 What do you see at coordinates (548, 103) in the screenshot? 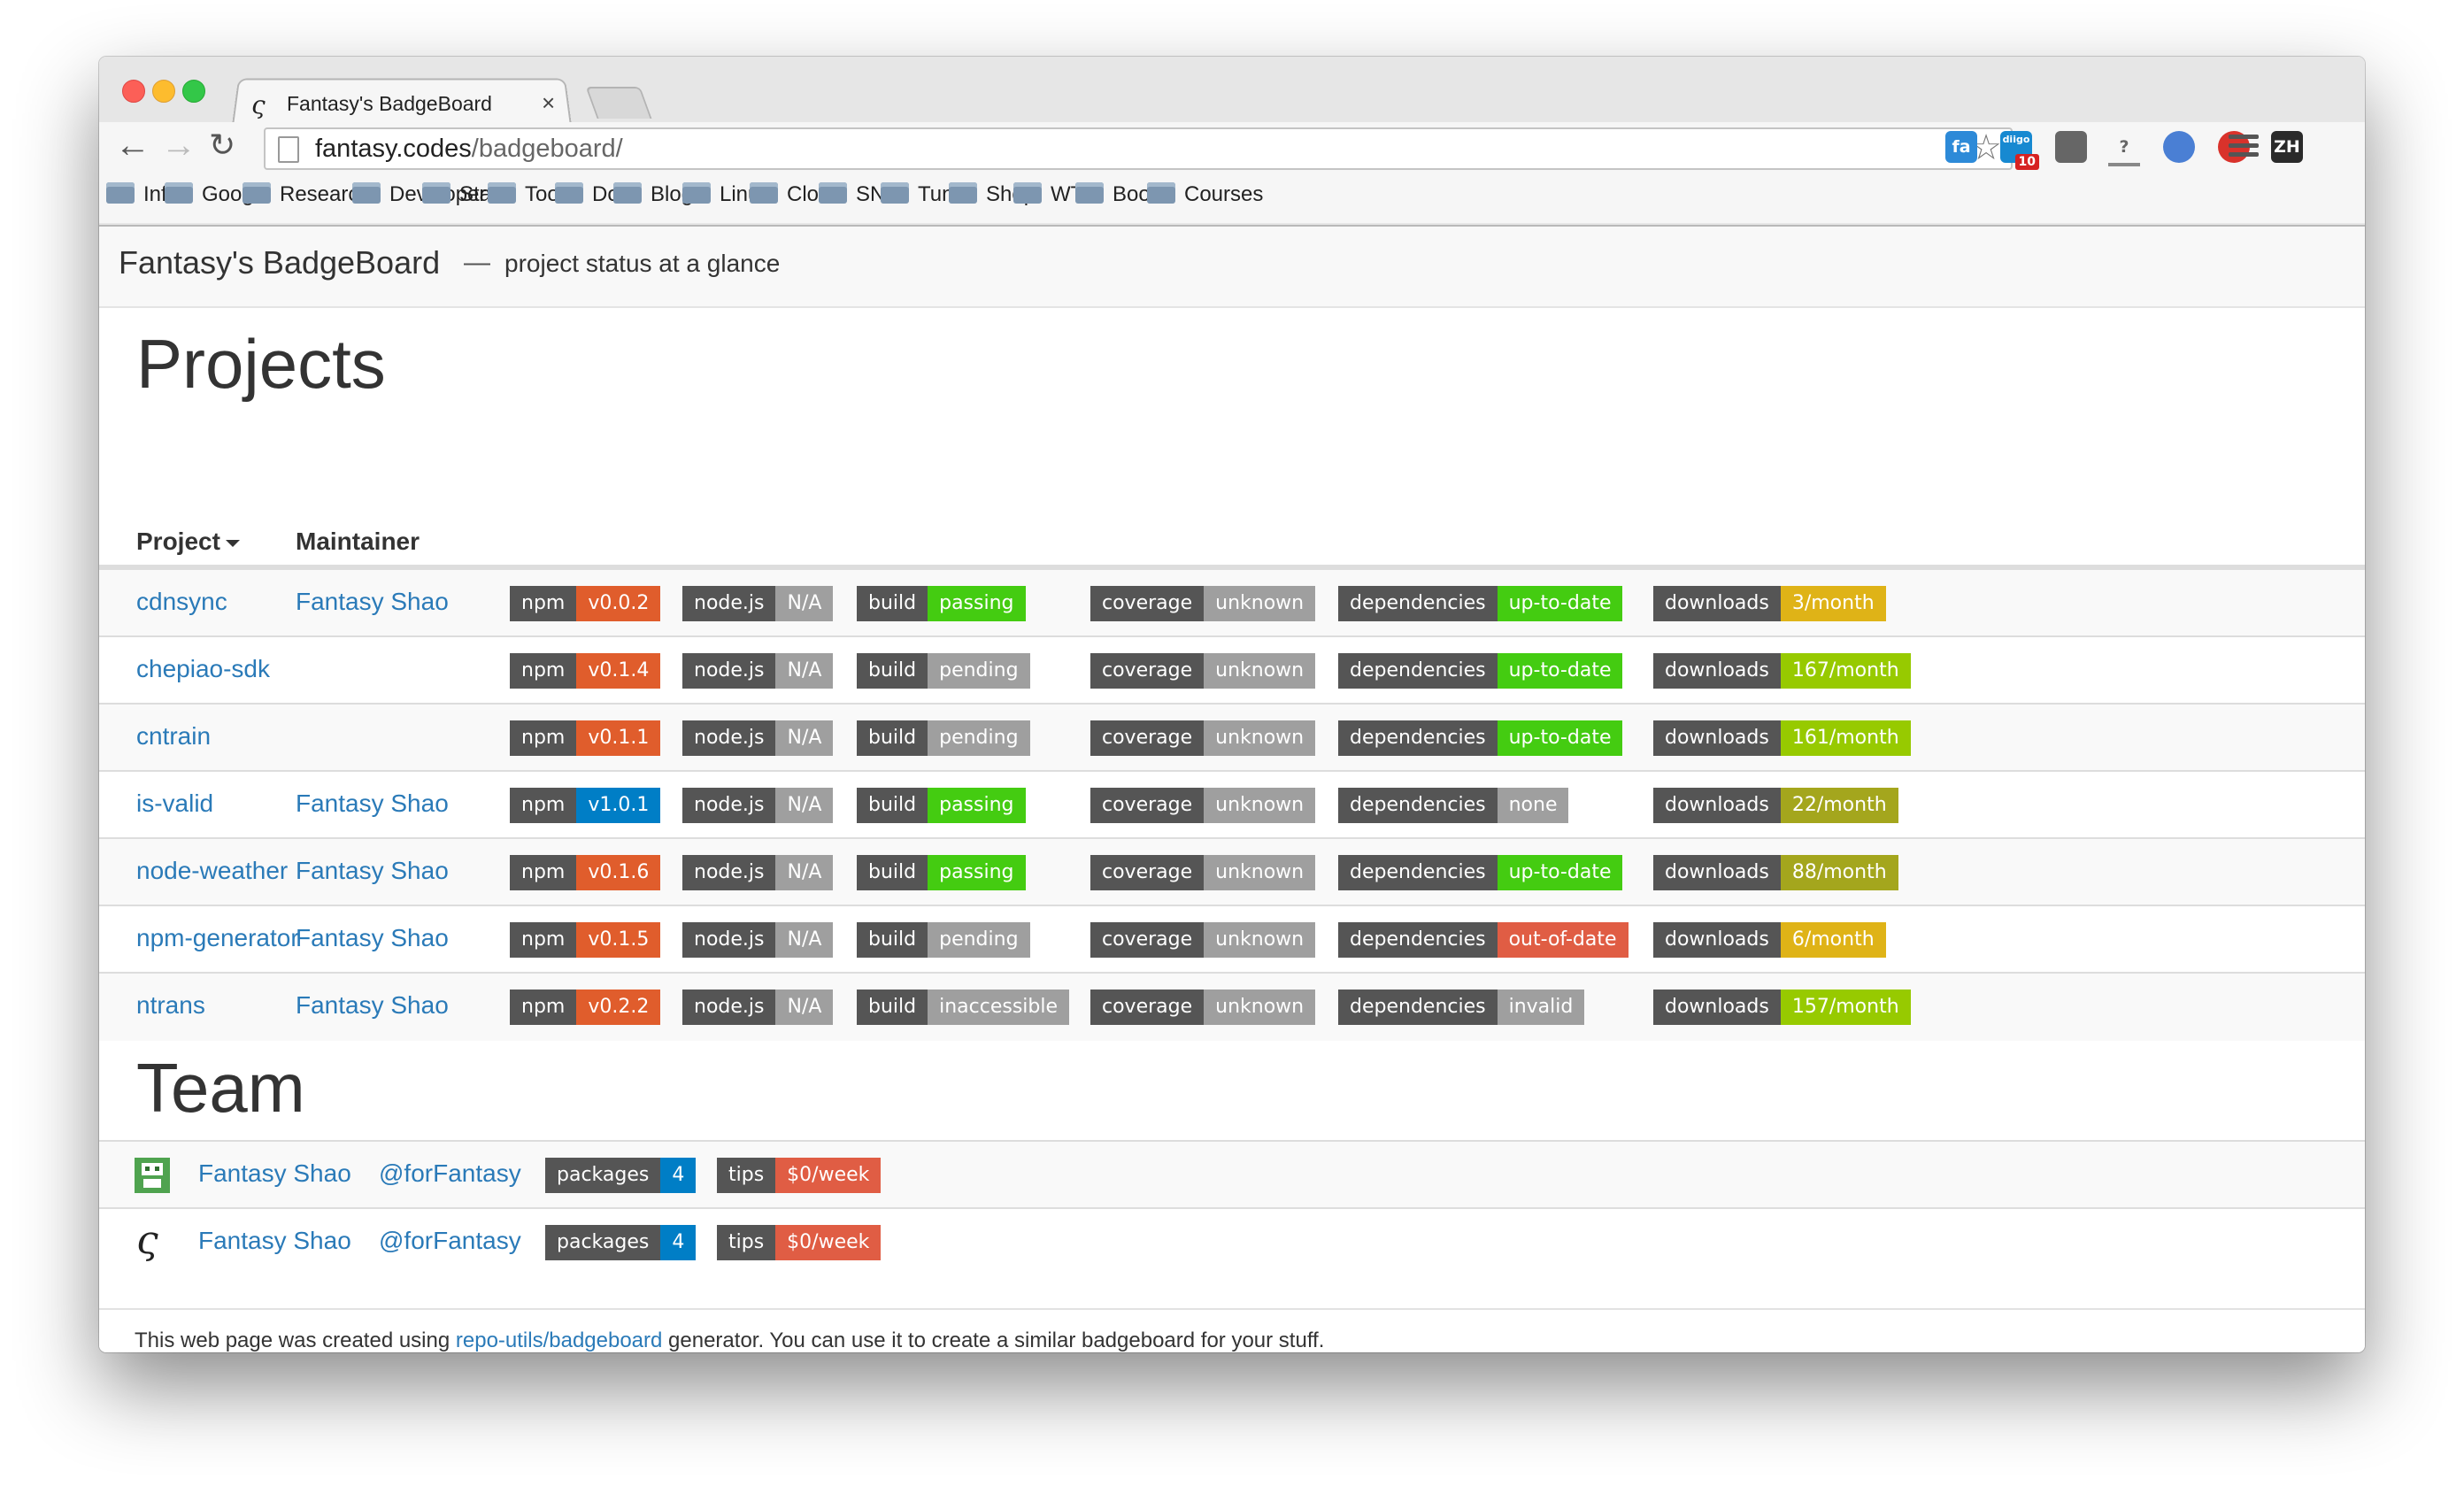
I see `tab-close-icon: ×` at bounding box center [548, 103].